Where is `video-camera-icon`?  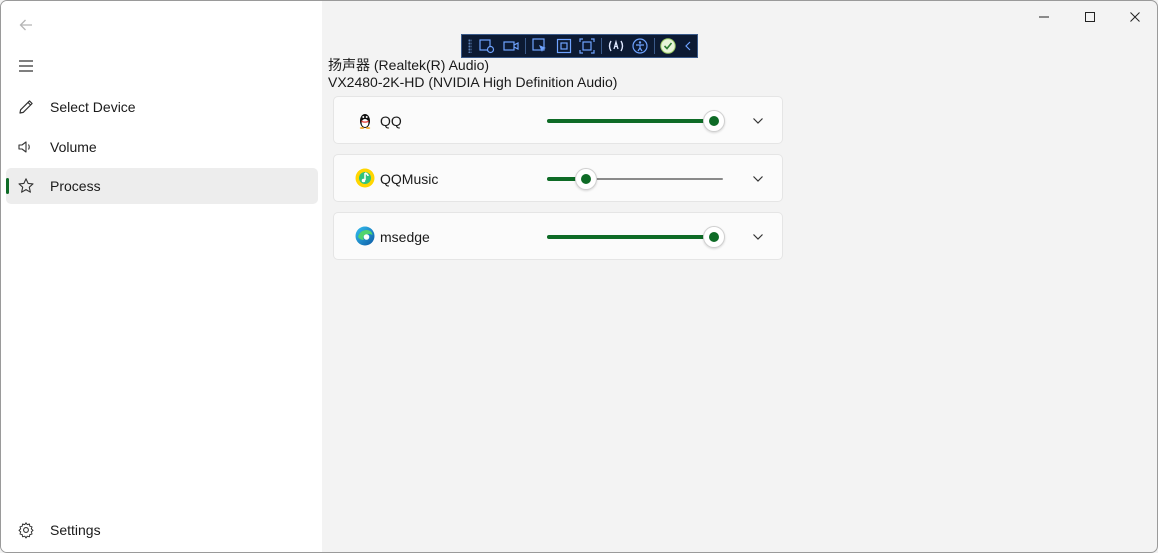 video-camera-icon is located at coordinates (511, 46).